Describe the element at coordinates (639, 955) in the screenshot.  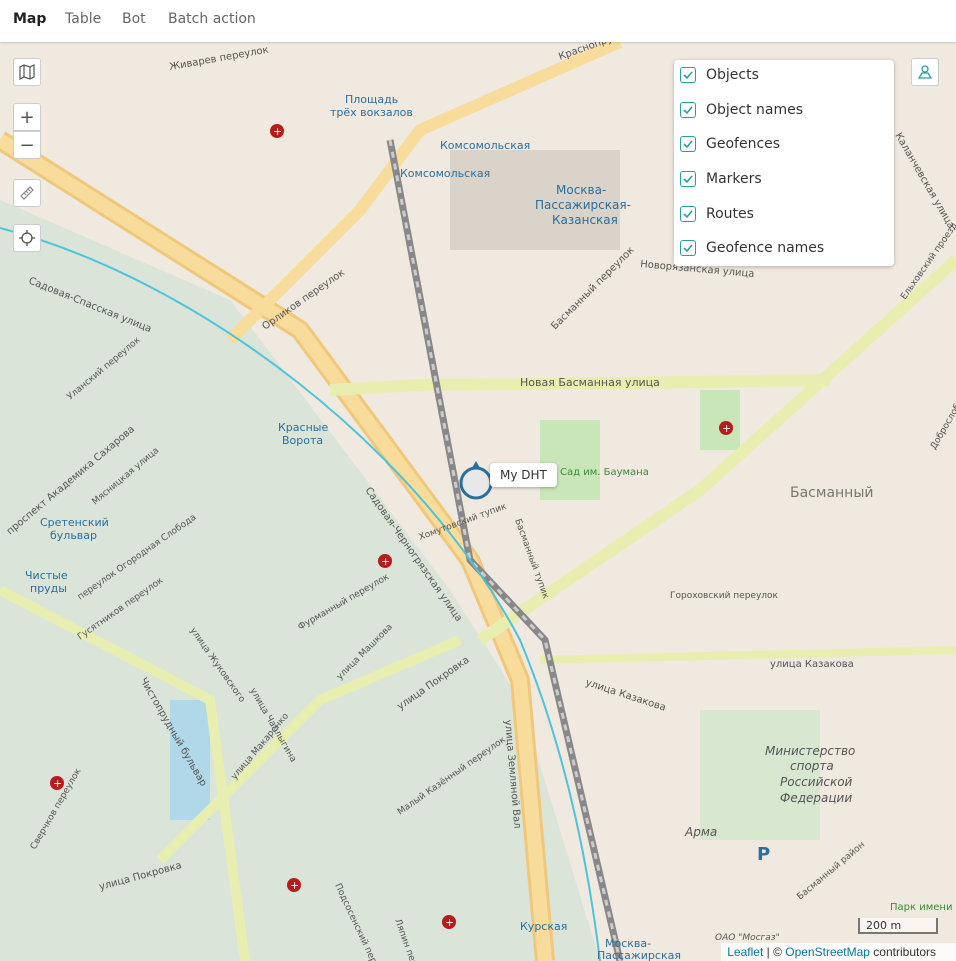
I see `label-passazhirskaya-bottom: Пассажирская` at that location.